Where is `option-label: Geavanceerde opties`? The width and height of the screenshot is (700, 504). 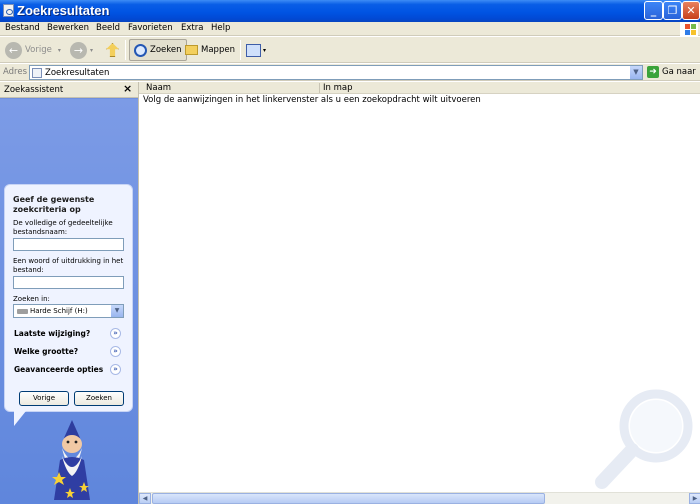
option-label: Geavanceerde opties is located at coordinates (59, 369).